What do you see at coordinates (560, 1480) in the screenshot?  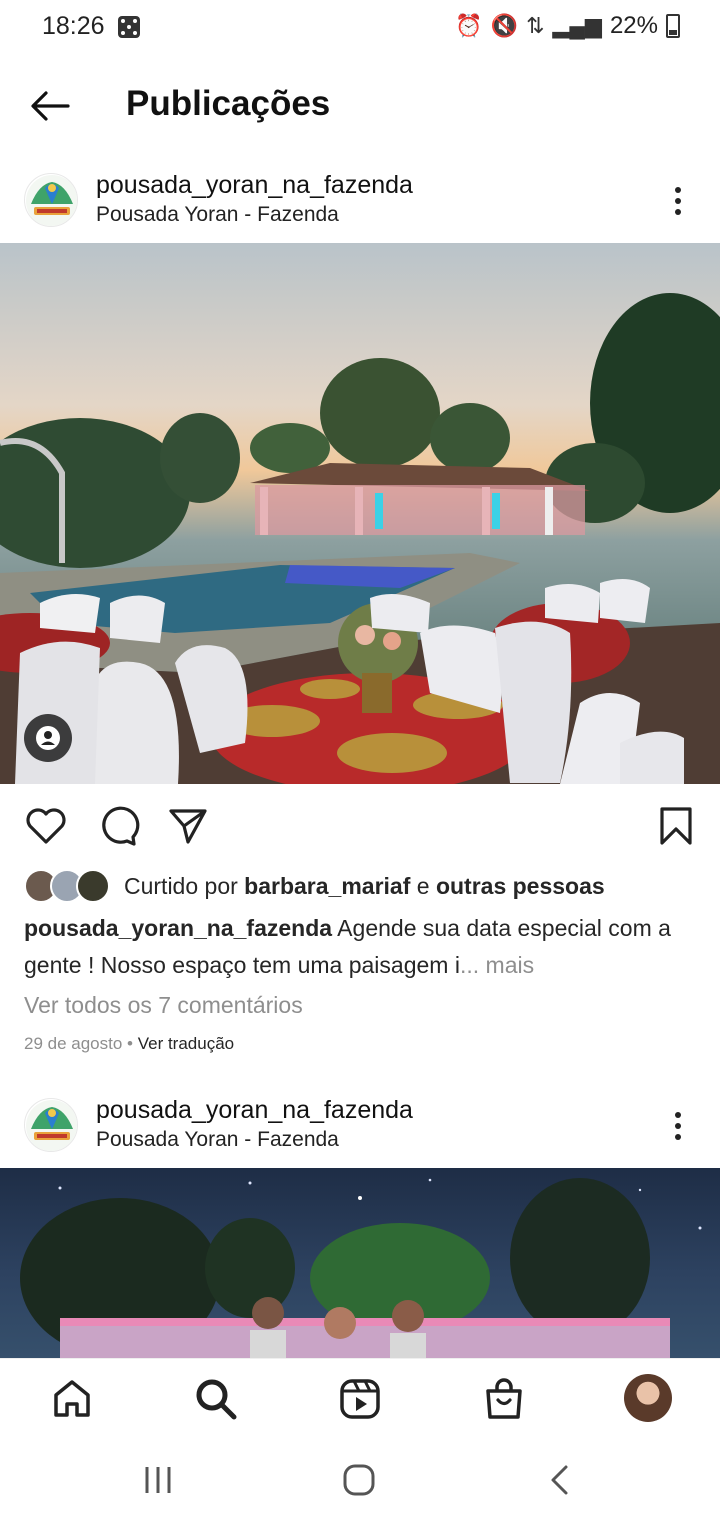 I see `back-button-icon` at bounding box center [560, 1480].